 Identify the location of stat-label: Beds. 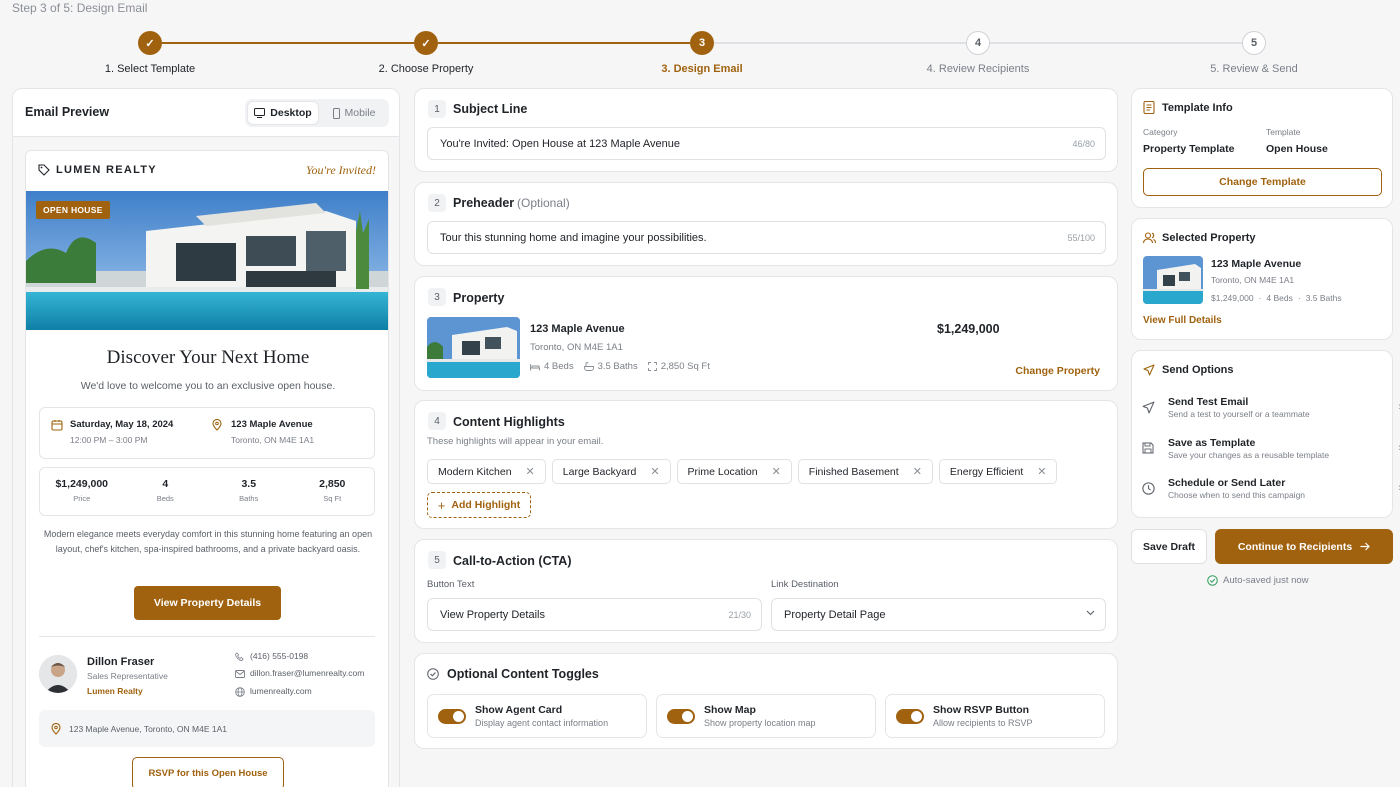
(165, 498).